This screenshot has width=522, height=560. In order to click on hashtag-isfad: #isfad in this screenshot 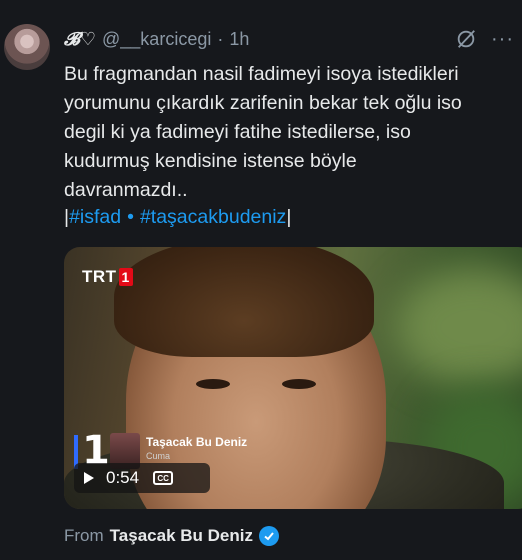, I will do `click(95, 217)`.